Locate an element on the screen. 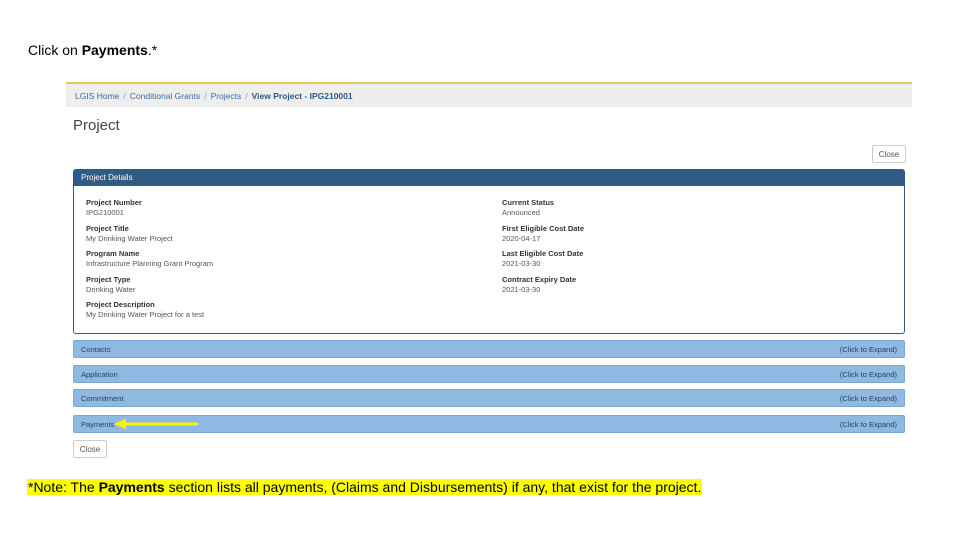  close-button-top: Close is located at coordinates (889, 154).